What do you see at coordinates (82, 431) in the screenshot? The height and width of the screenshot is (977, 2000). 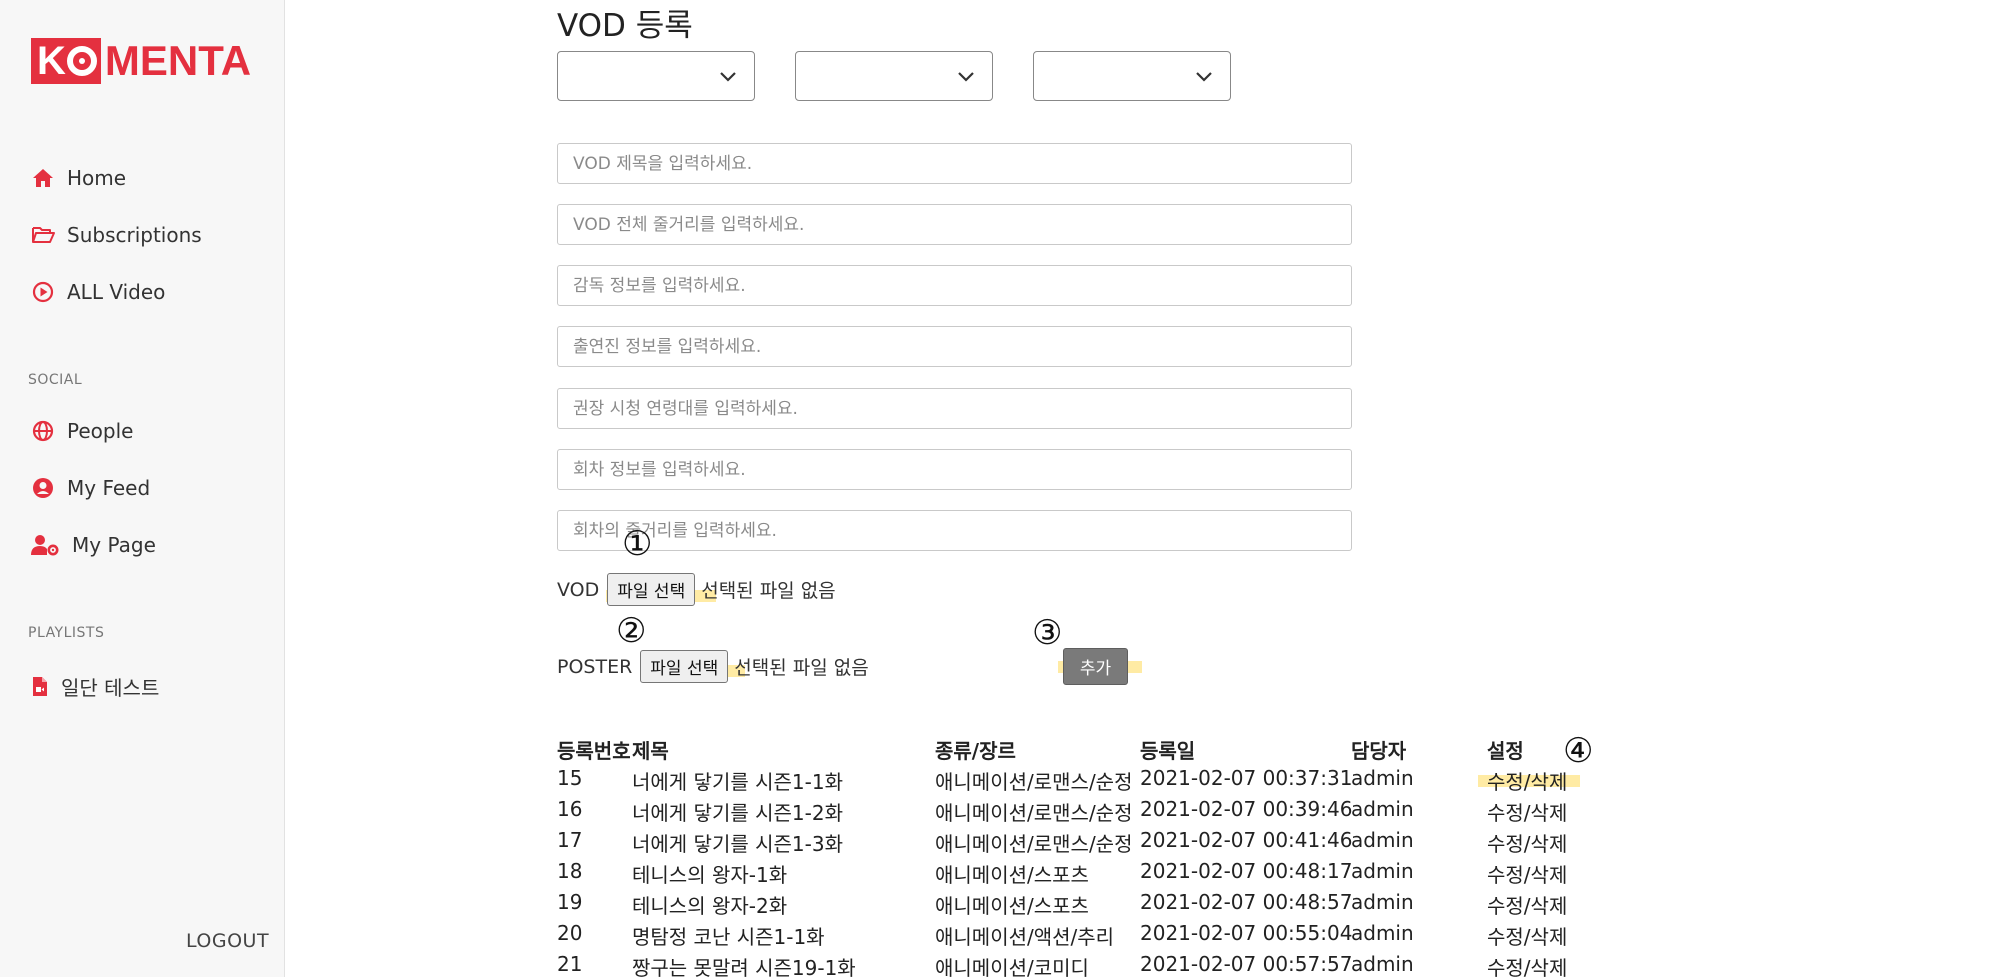 I see `nav-people: People` at bounding box center [82, 431].